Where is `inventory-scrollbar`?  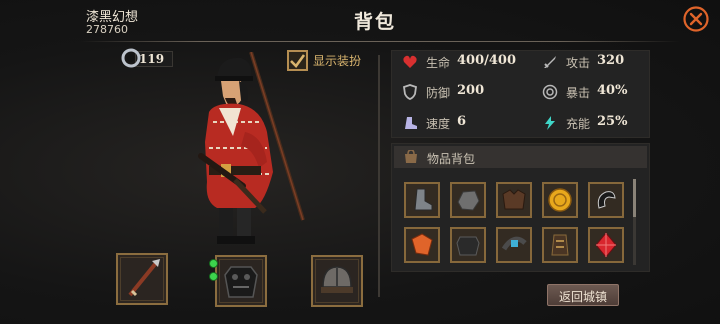 inventory-scrollbar is located at coordinates (634, 222).